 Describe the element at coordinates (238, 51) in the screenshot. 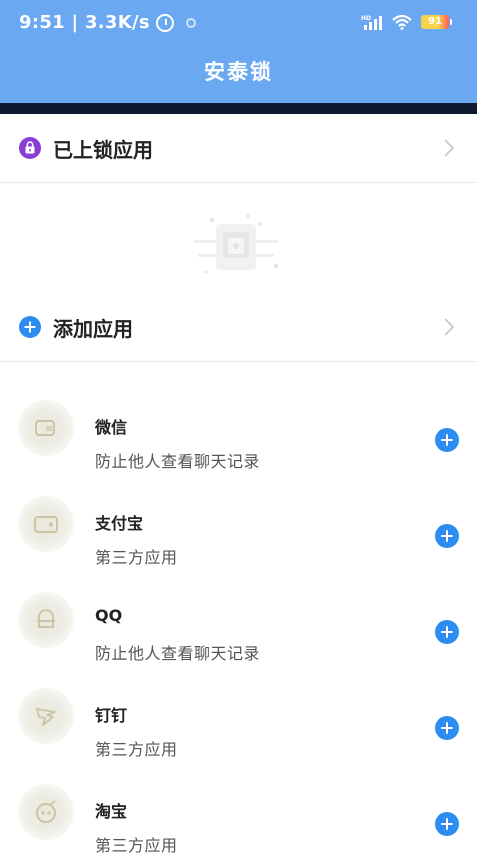

I see `app-header: 9:51 | 3.3K/s HD 91 安泰锁` at that location.